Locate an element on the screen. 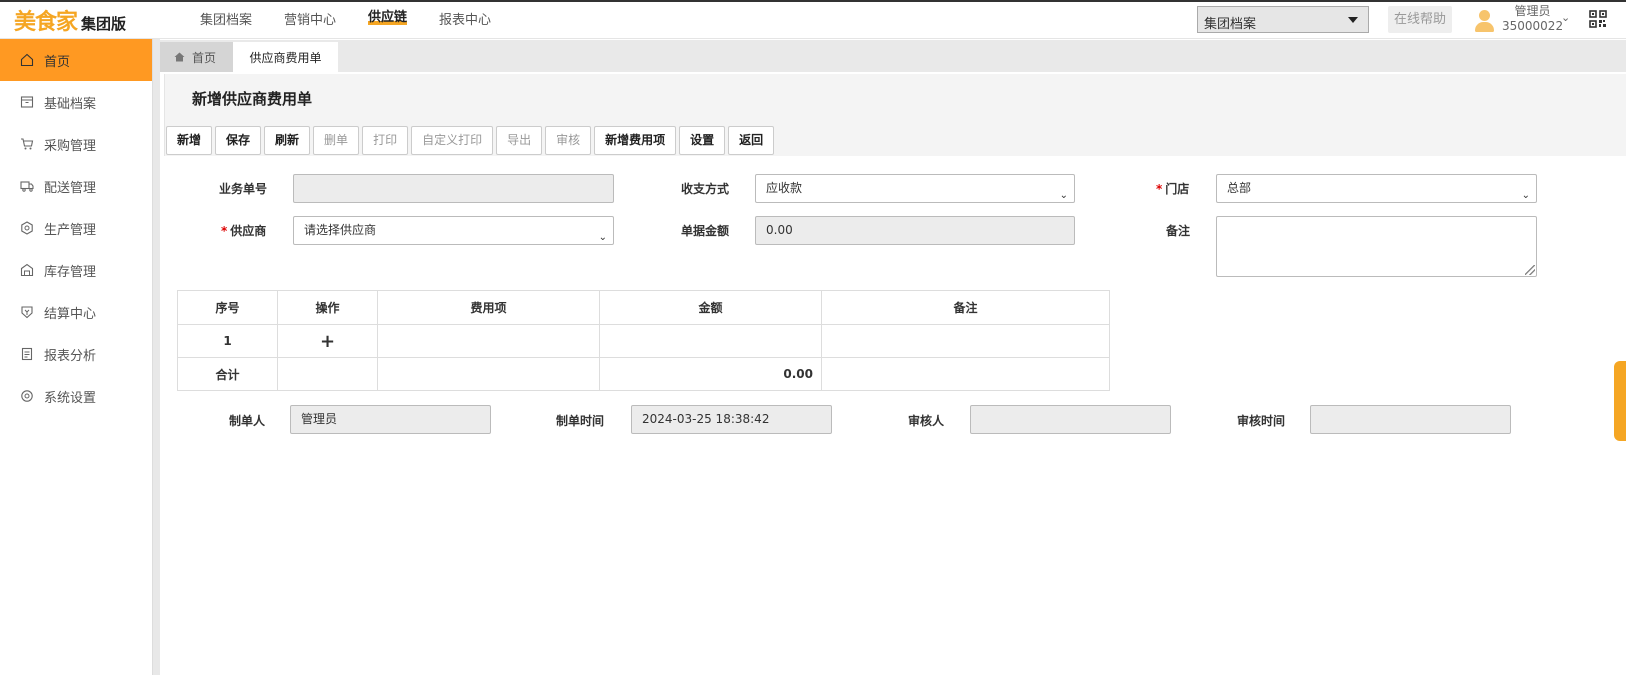  resize-grip-icon is located at coordinates (1530, 270).